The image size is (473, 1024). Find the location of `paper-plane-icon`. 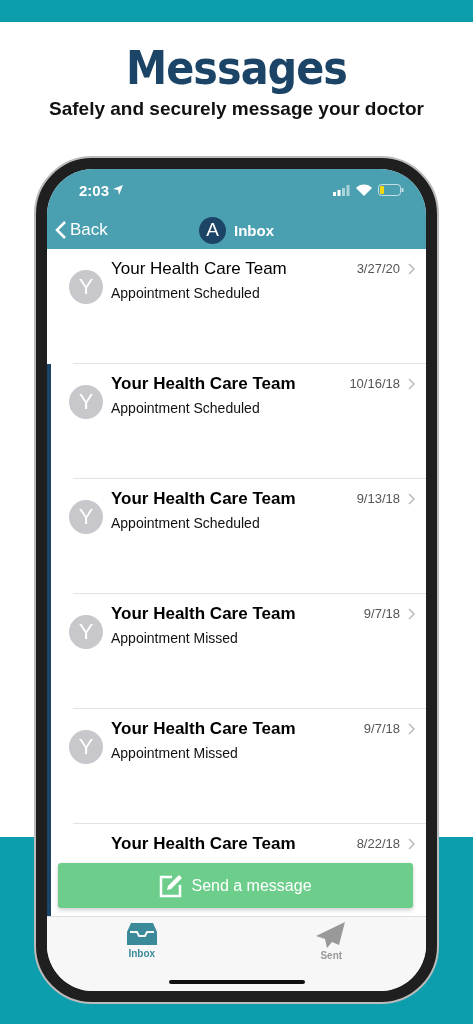

paper-plane-icon is located at coordinates (331, 935).